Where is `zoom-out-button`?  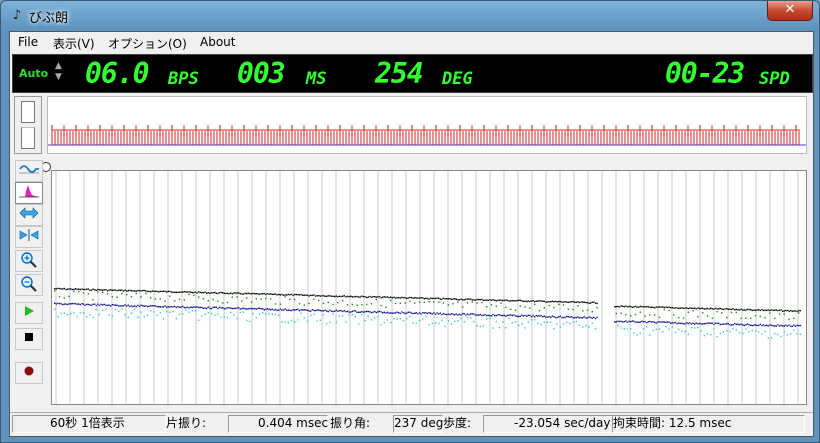
zoom-out-button is located at coordinates (29, 285).